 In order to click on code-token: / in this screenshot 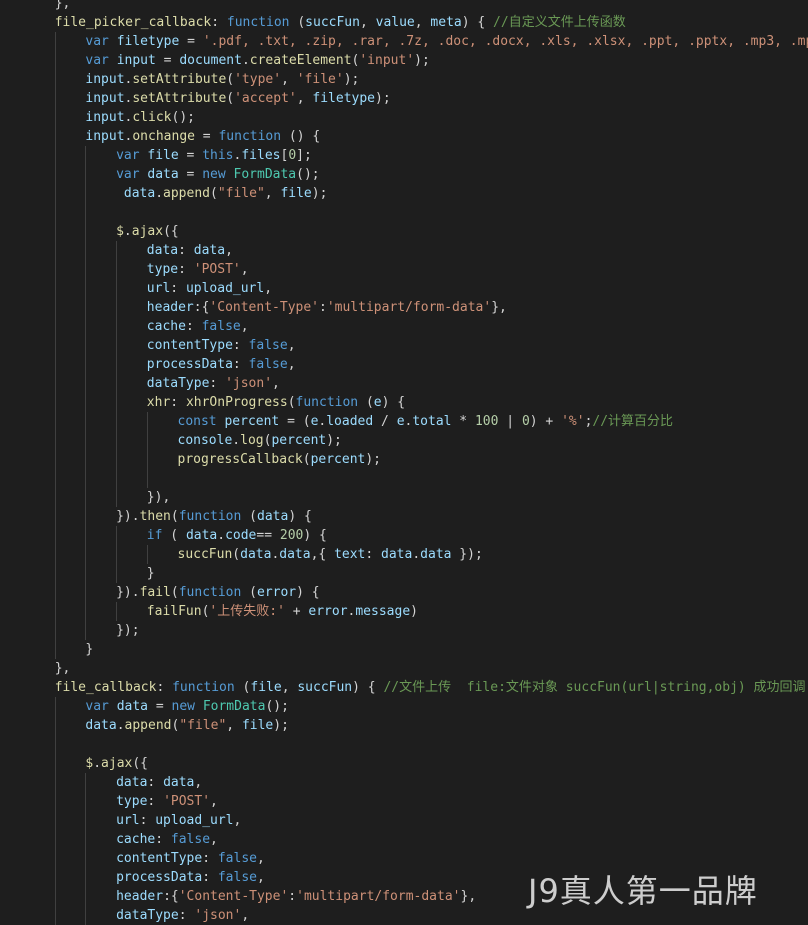, I will do `click(385, 421)`.